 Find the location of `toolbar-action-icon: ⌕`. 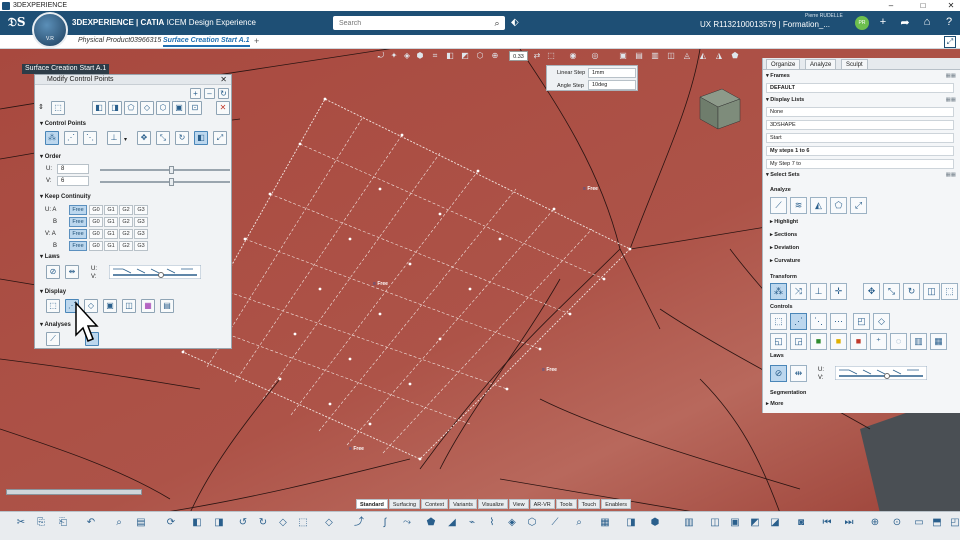

toolbar-action-icon: ⌕ is located at coordinates (579, 523).